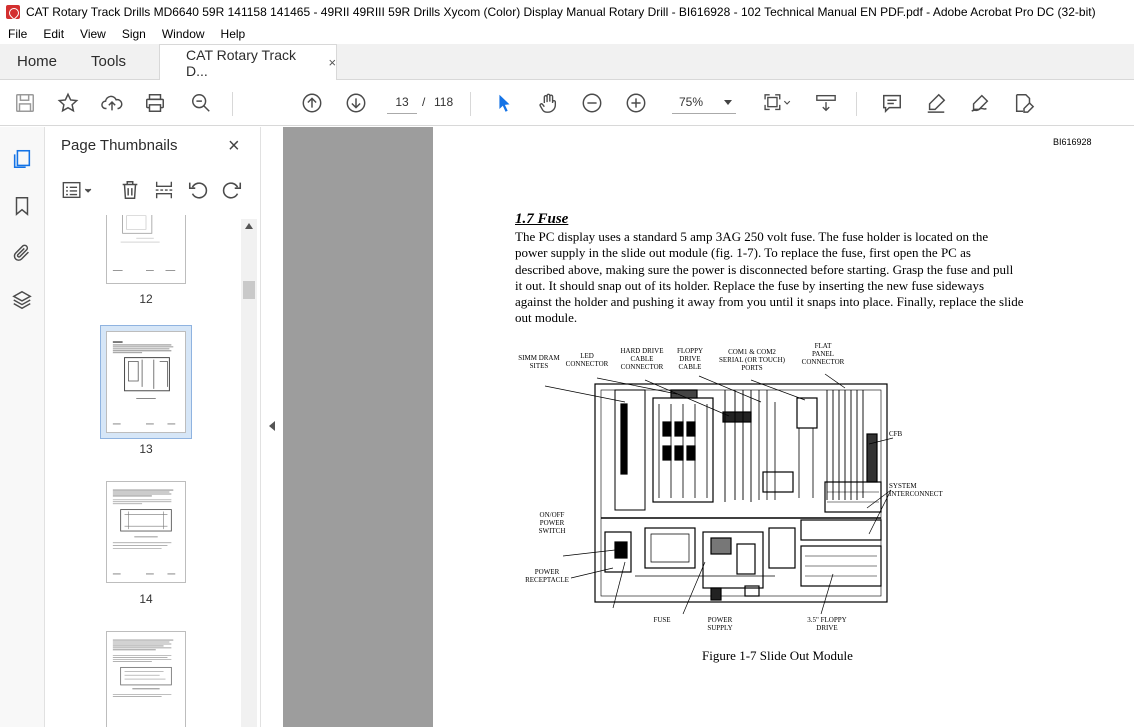 This screenshot has width=1134, height=727. What do you see at coordinates (402, 102) in the screenshot?
I see `page-number-input: 13` at bounding box center [402, 102].